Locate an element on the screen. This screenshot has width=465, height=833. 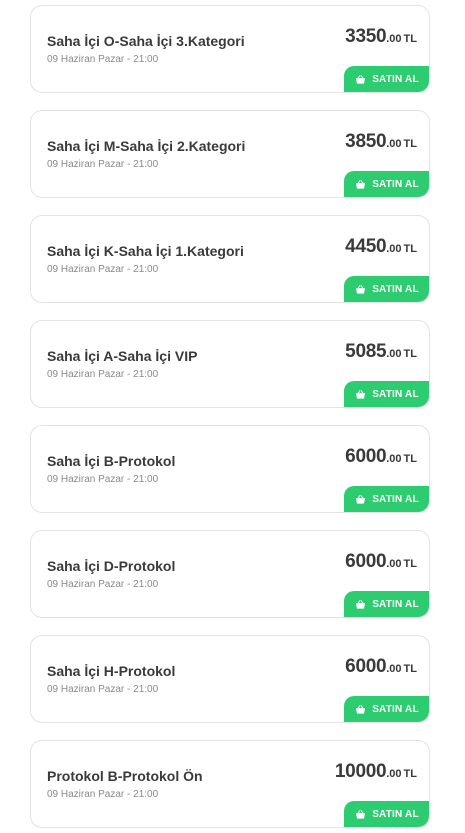
price-amount: 10000 is located at coordinates (360, 771).